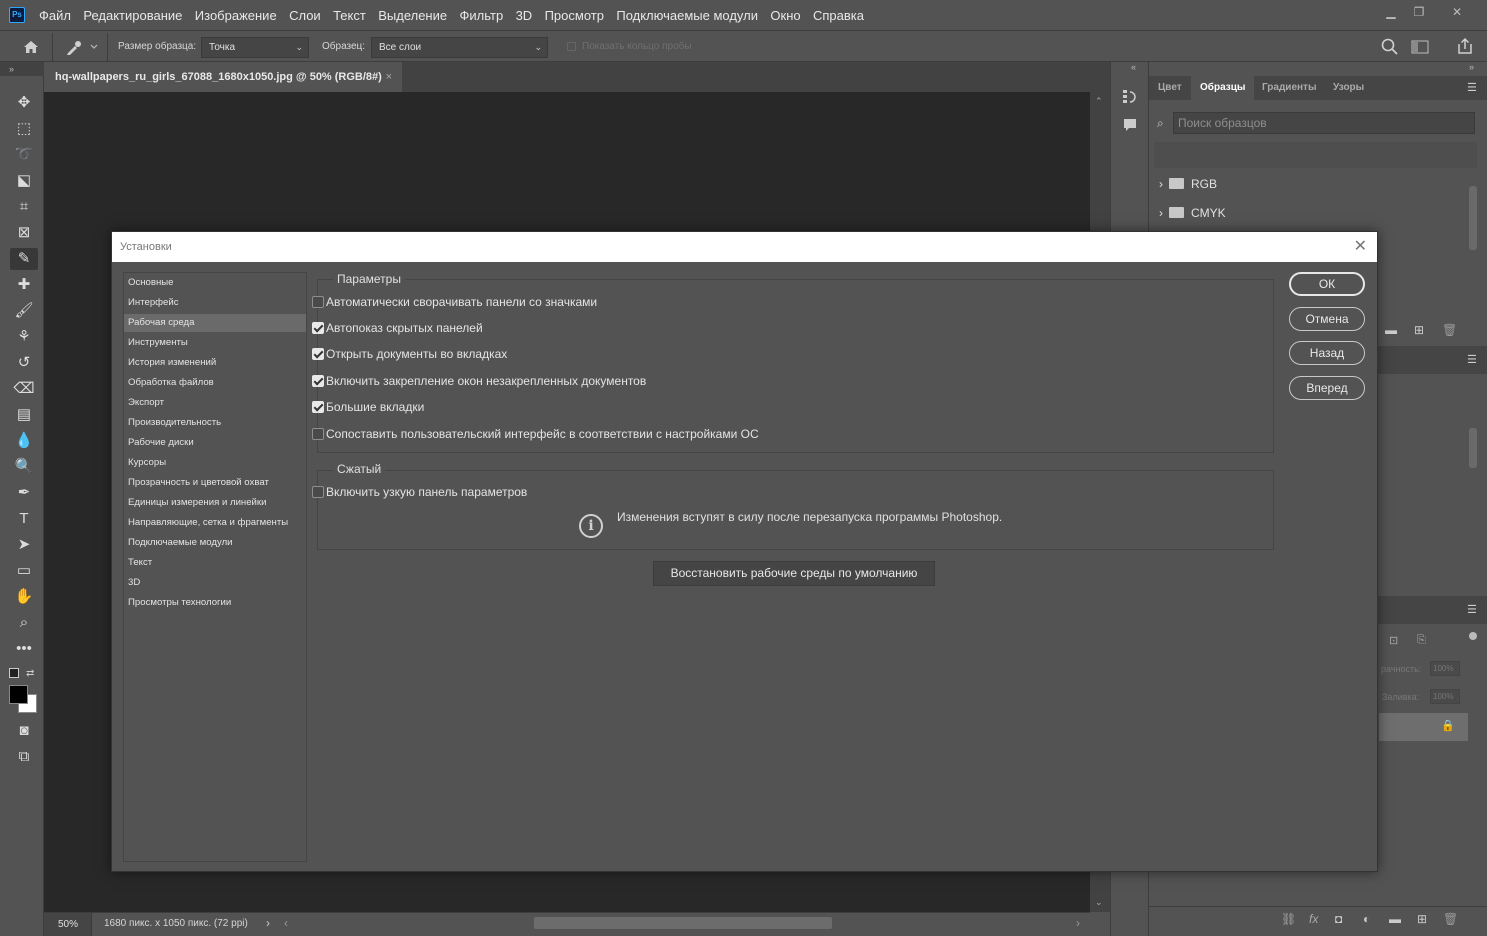 The height and width of the screenshot is (936, 1487). What do you see at coordinates (1313, 919) in the screenshot?
I see `layer-style-fx-icon: fx` at bounding box center [1313, 919].